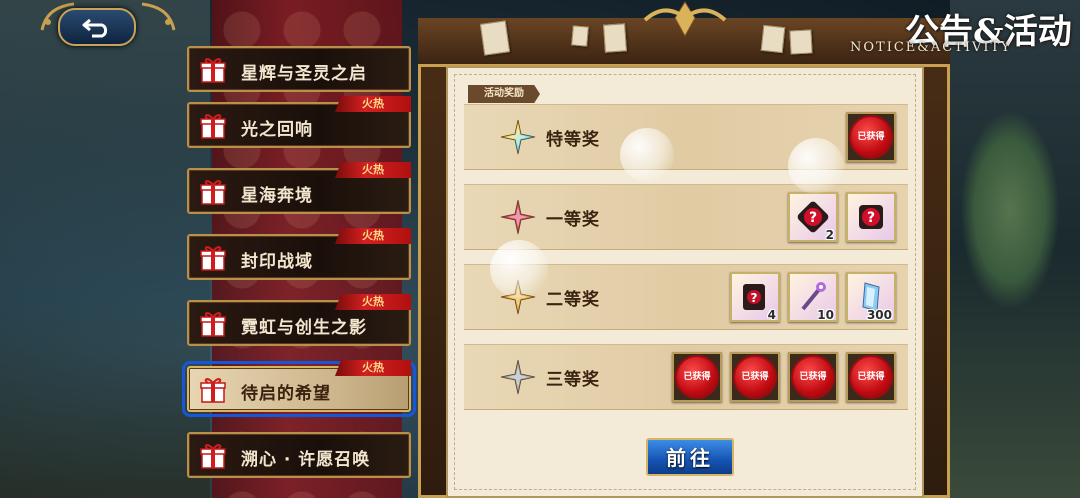 The image size is (1080, 498). Describe the element at coordinates (277, 262) in the screenshot. I see `activity-item-label: 封印战域` at that location.